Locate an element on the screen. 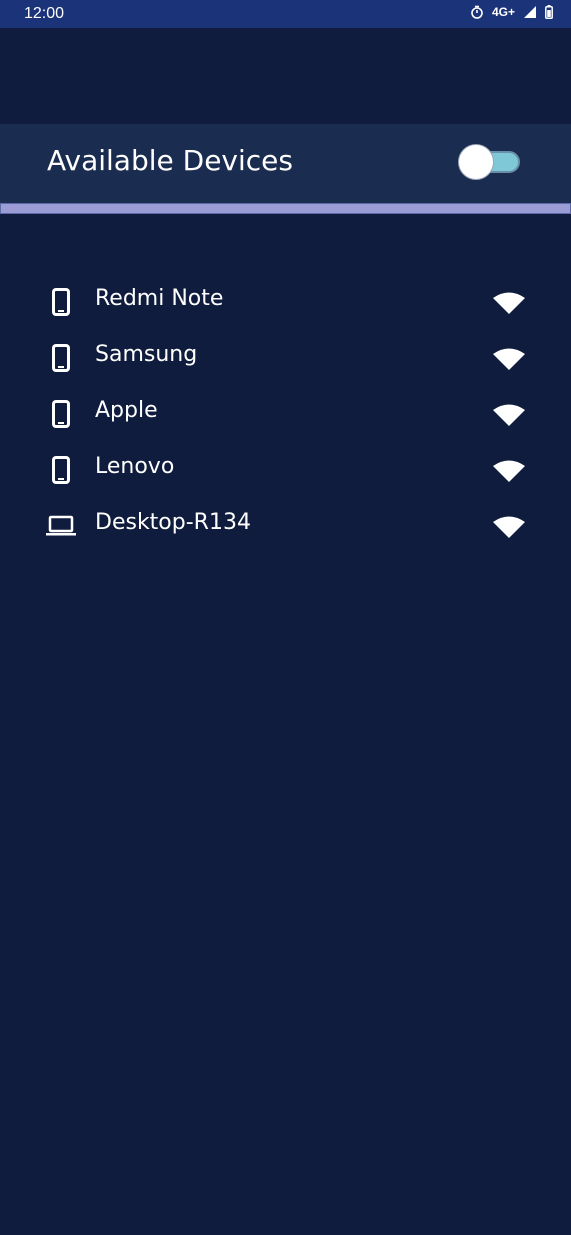 This screenshot has height=1235, width=571. signal-icon is located at coordinates (530, 12).